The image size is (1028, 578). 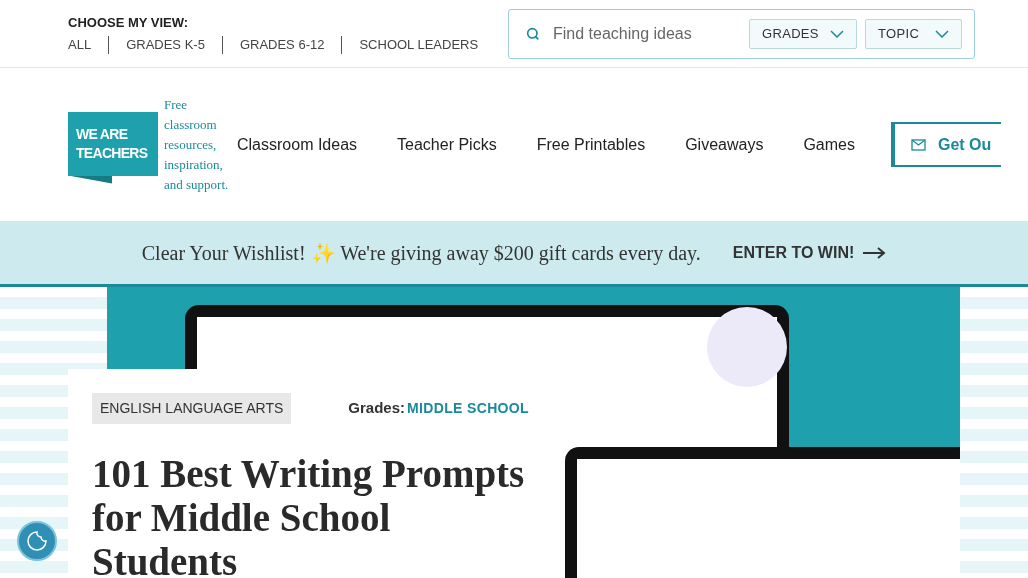 I want to click on nav-link: Classroom Ideas, so click(x=297, y=144).